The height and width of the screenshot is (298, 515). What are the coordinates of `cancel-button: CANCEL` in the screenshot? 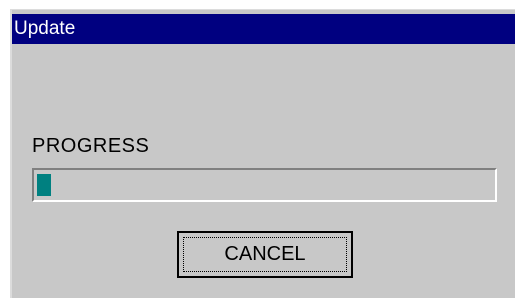 It's located at (265, 254).